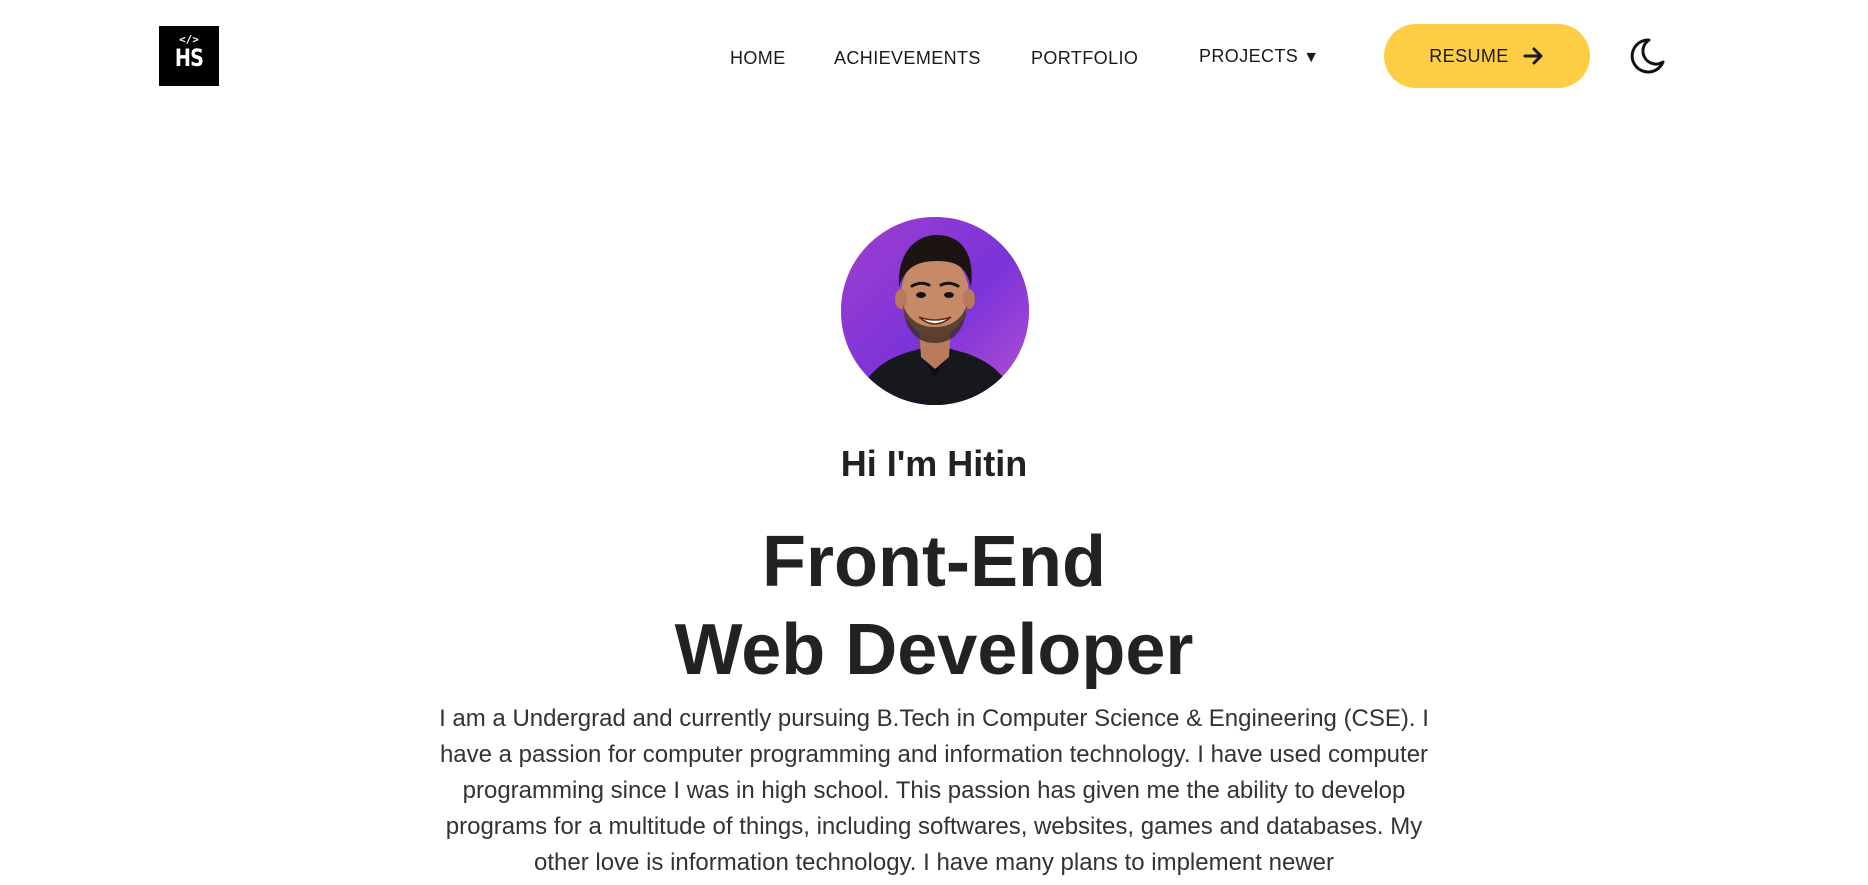 This screenshot has height=885, width=1868. I want to click on caret-down-icon: ▼, so click(1311, 57).